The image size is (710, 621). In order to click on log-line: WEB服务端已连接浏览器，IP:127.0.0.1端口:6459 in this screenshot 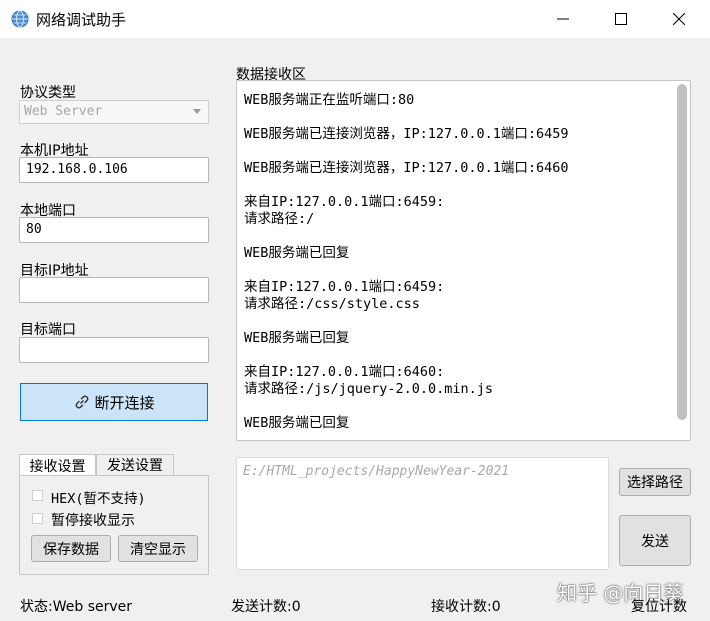, I will do `click(406, 134)`.